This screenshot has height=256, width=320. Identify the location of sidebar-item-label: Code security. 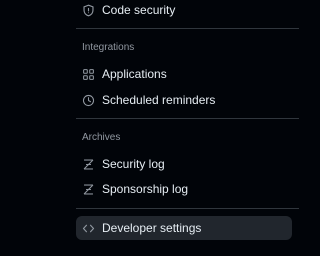
(139, 10).